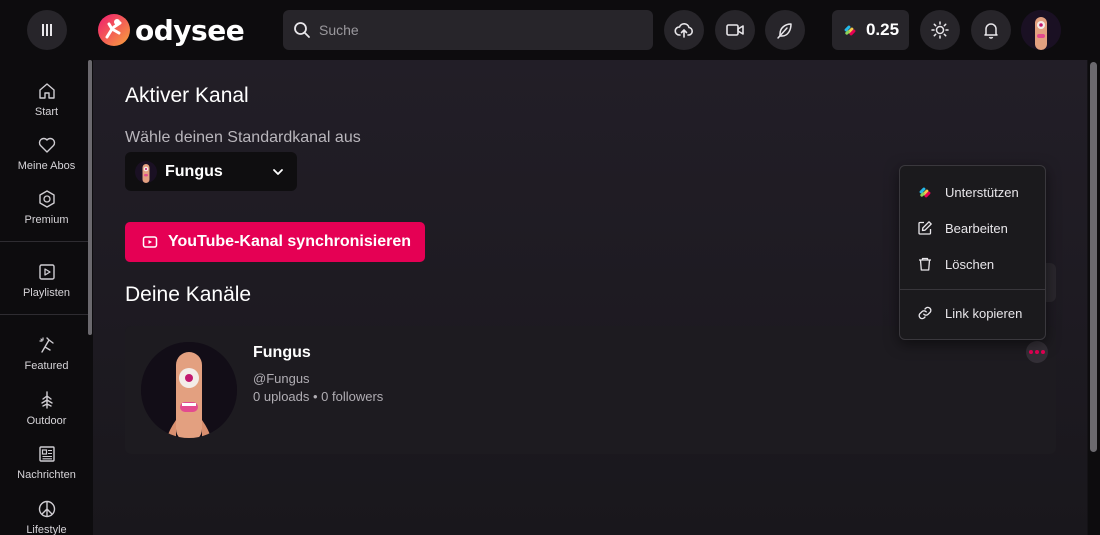 This screenshot has height=535, width=1100. Describe the element at coordinates (1093, 257) in the screenshot. I see `main-scrollbar-thumb` at that location.